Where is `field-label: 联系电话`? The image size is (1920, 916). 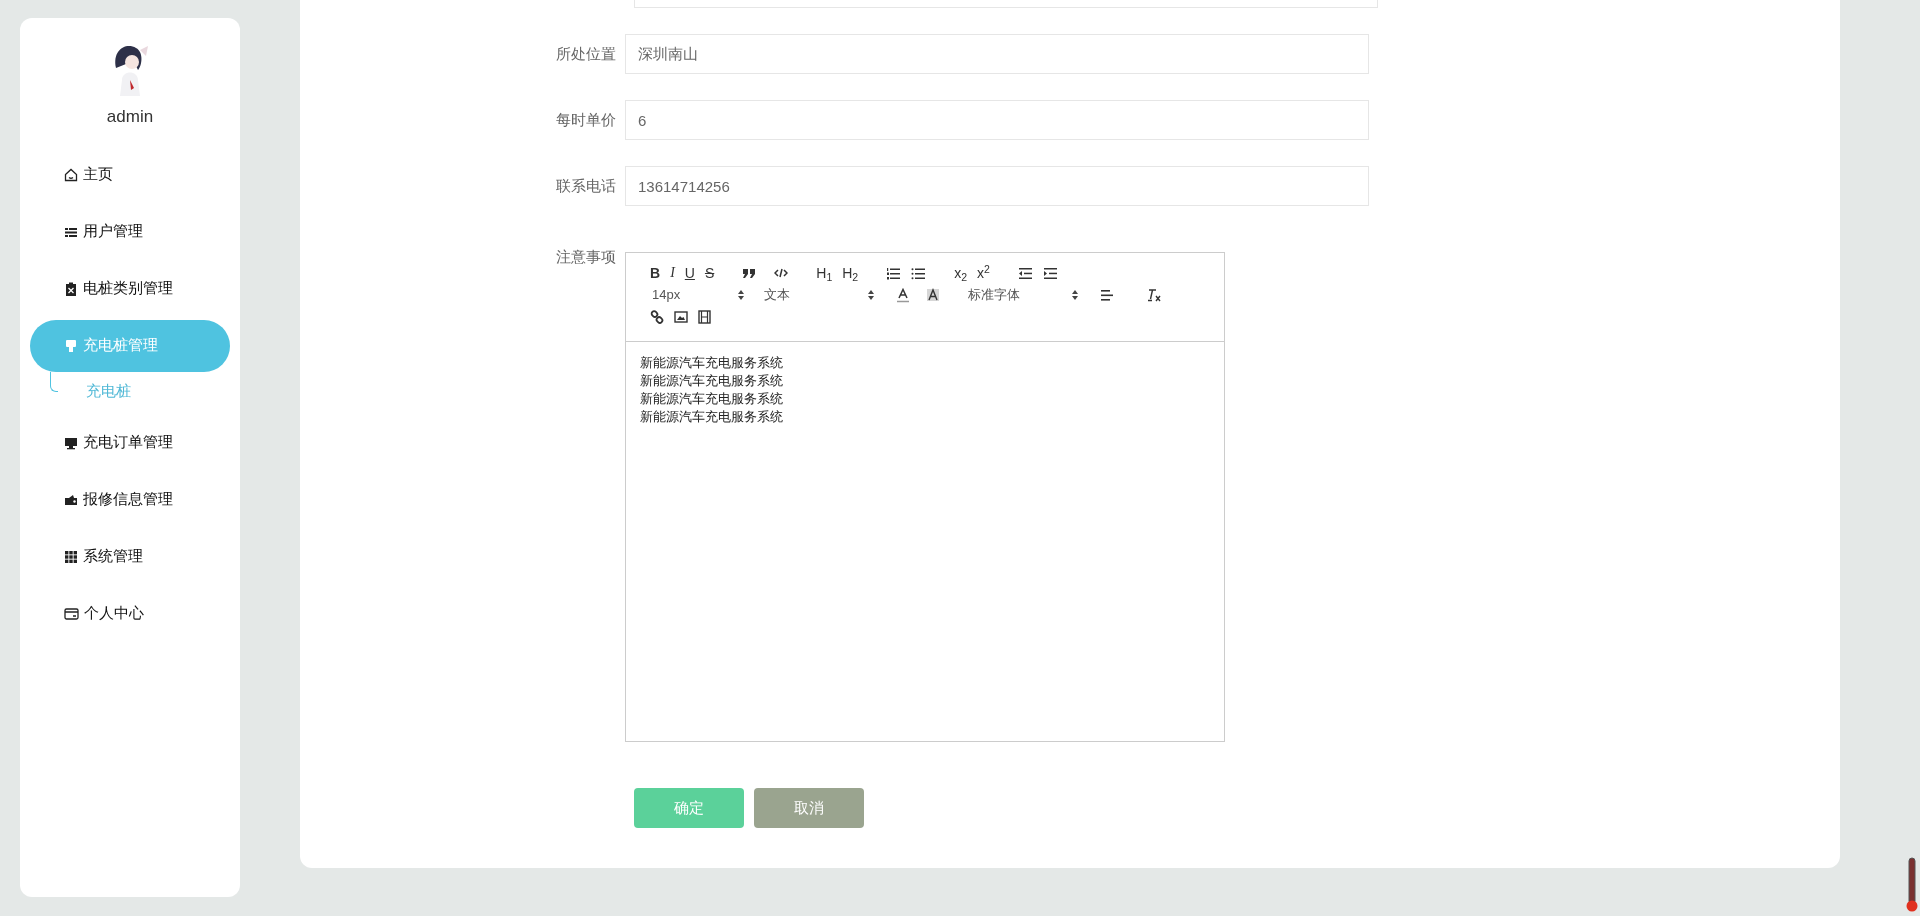
field-label: 联系电话 is located at coordinates (586, 185).